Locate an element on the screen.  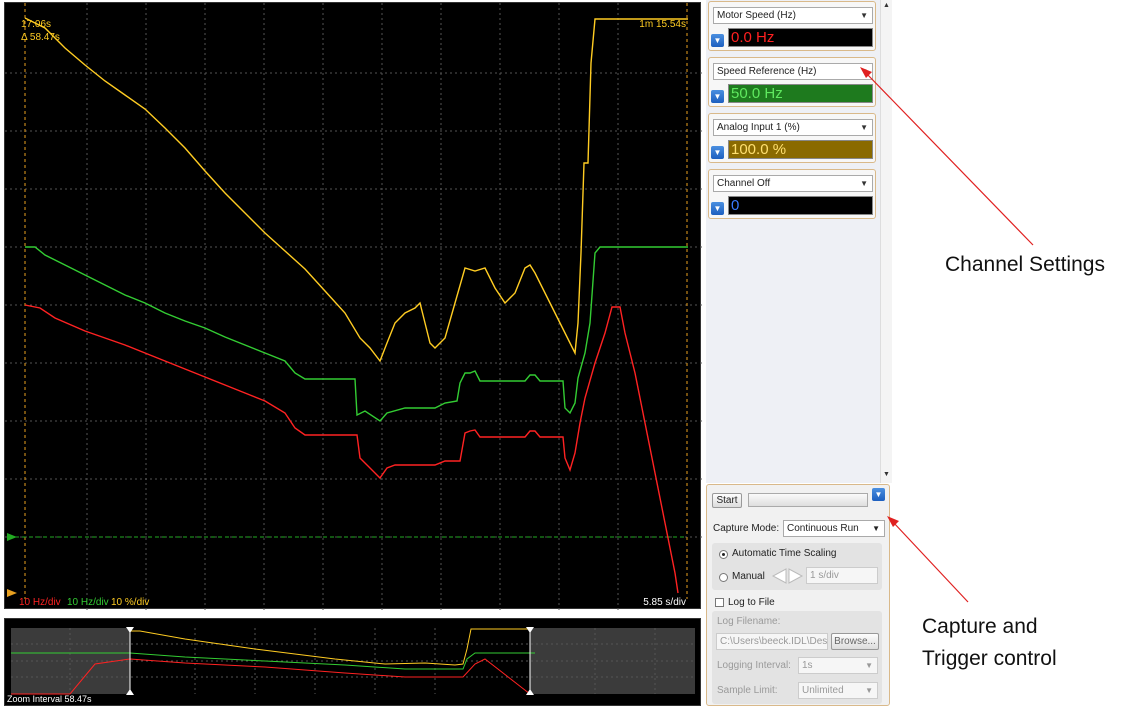
zoom-plot is located at coordinates (353, 661).